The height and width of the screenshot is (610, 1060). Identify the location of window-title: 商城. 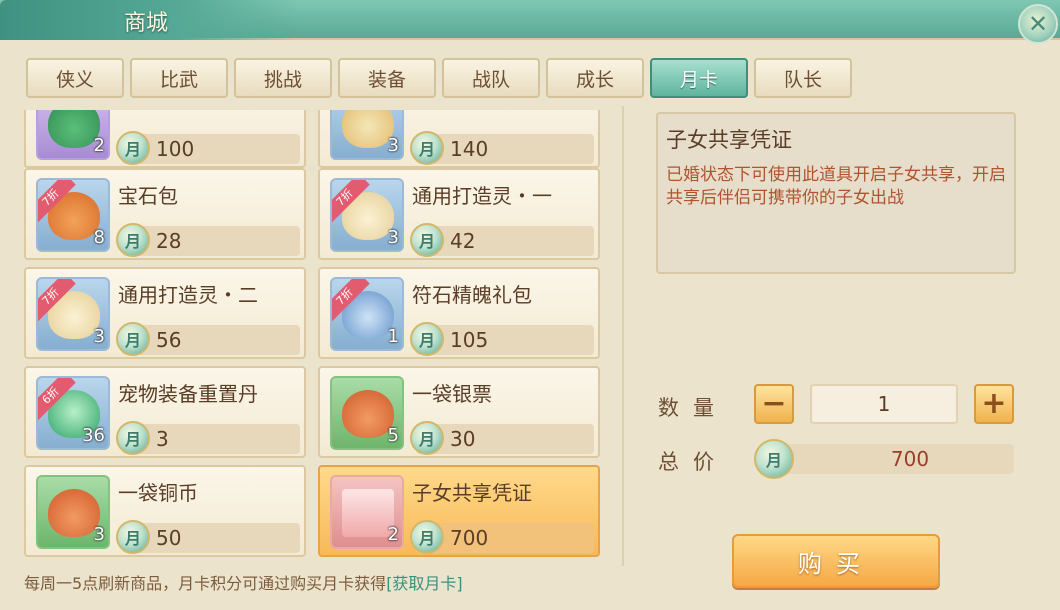
(146, 23).